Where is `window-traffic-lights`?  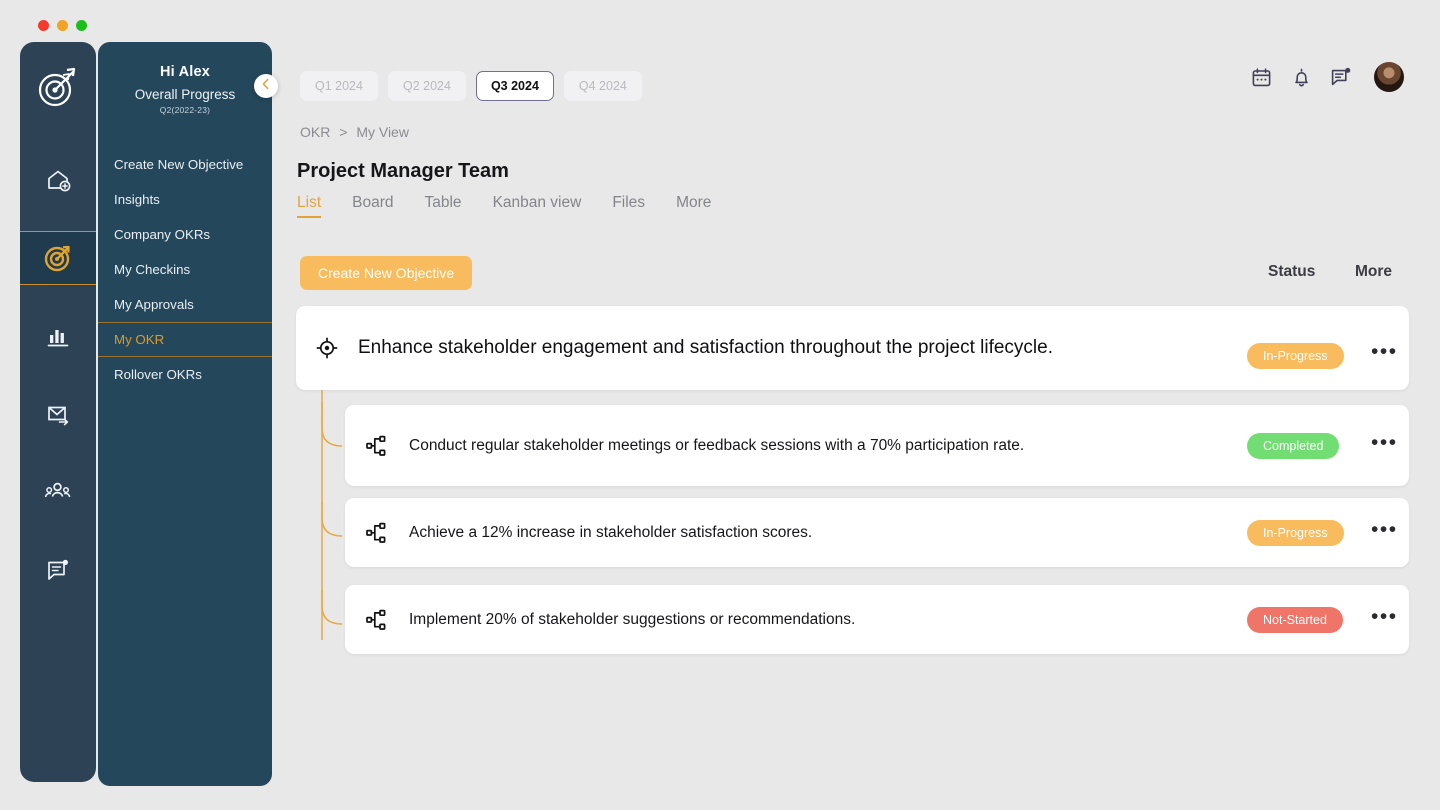 window-traffic-lights is located at coordinates (62, 25).